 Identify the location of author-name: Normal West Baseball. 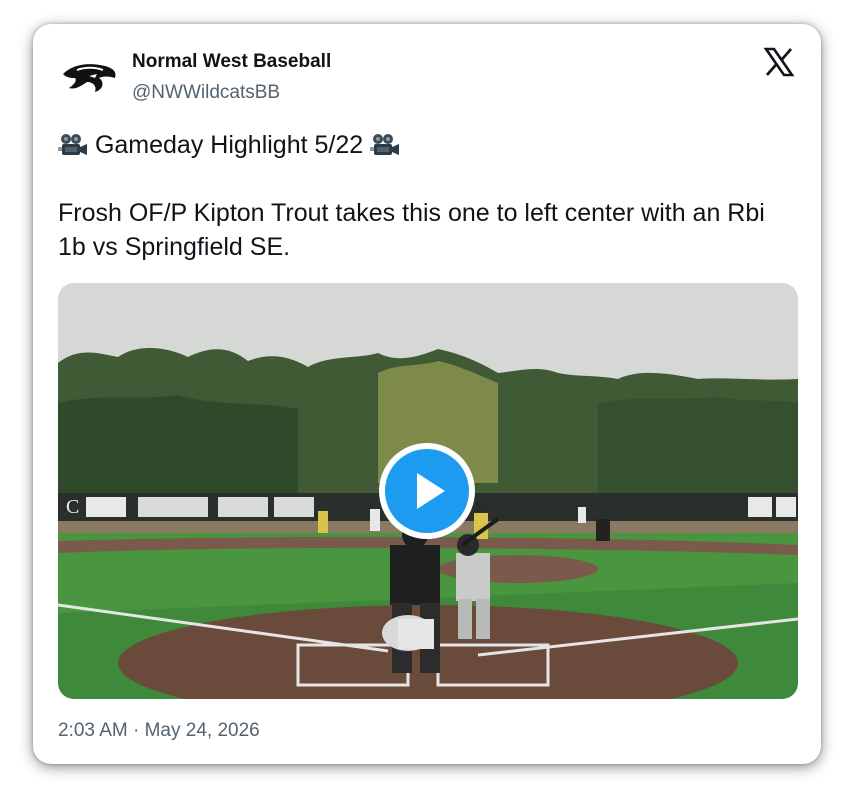
(231, 62).